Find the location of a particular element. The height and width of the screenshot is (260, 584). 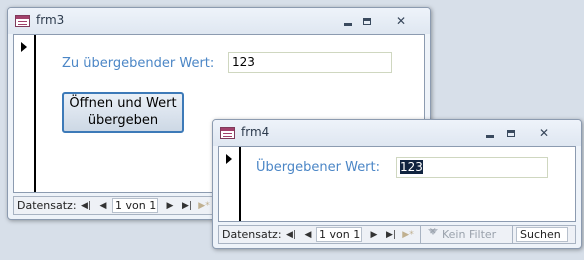

filter-label: Kein Filter is located at coordinates (469, 234).